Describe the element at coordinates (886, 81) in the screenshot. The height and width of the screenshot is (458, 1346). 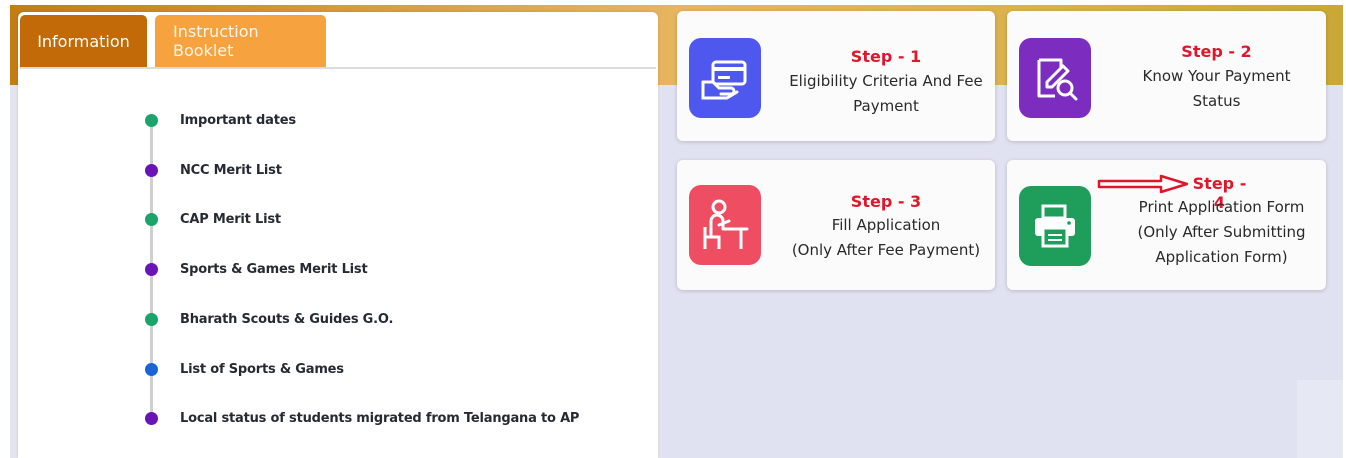
I see `step-1-line-1: Eligibility Criteria And Fee` at that location.